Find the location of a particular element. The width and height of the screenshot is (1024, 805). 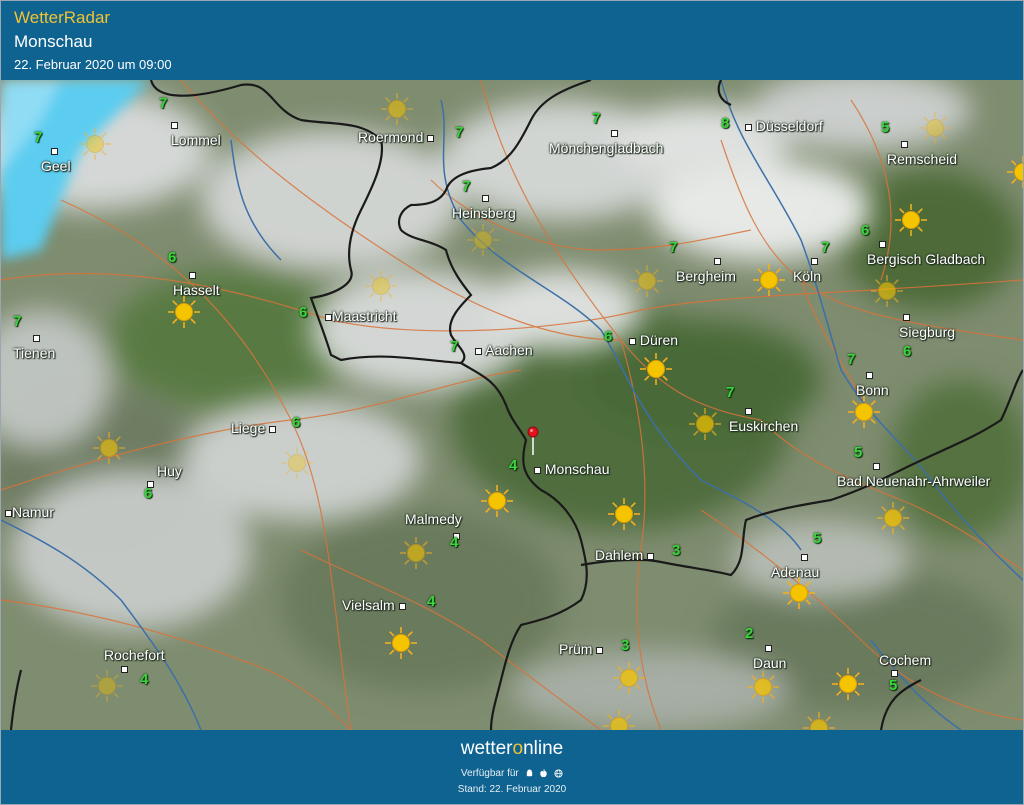

city-label: Liege is located at coordinates (254, 428).